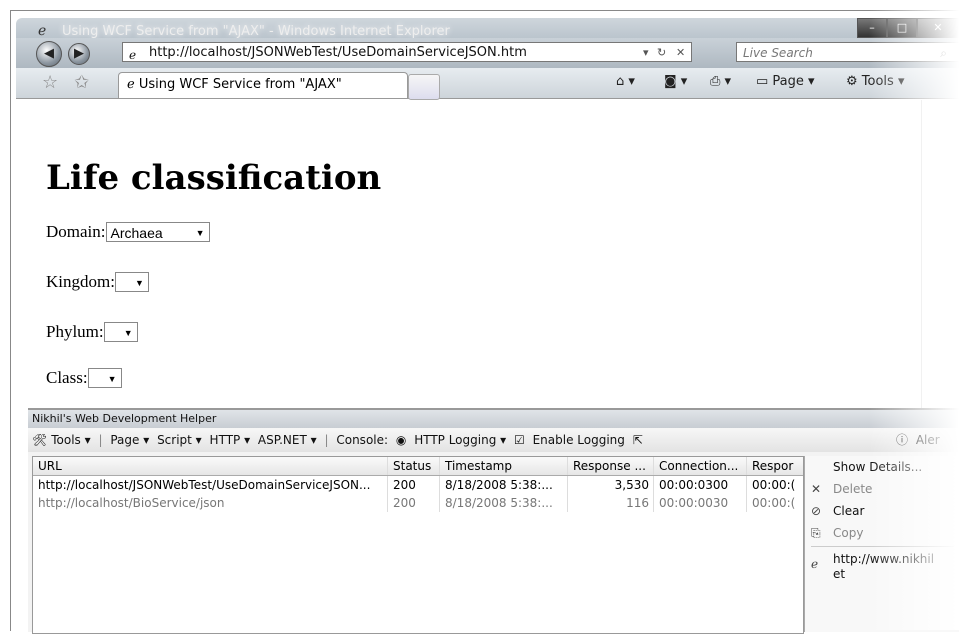  Describe the element at coordinates (816, 511) in the screenshot. I see `clear-icon: ⊘` at that location.